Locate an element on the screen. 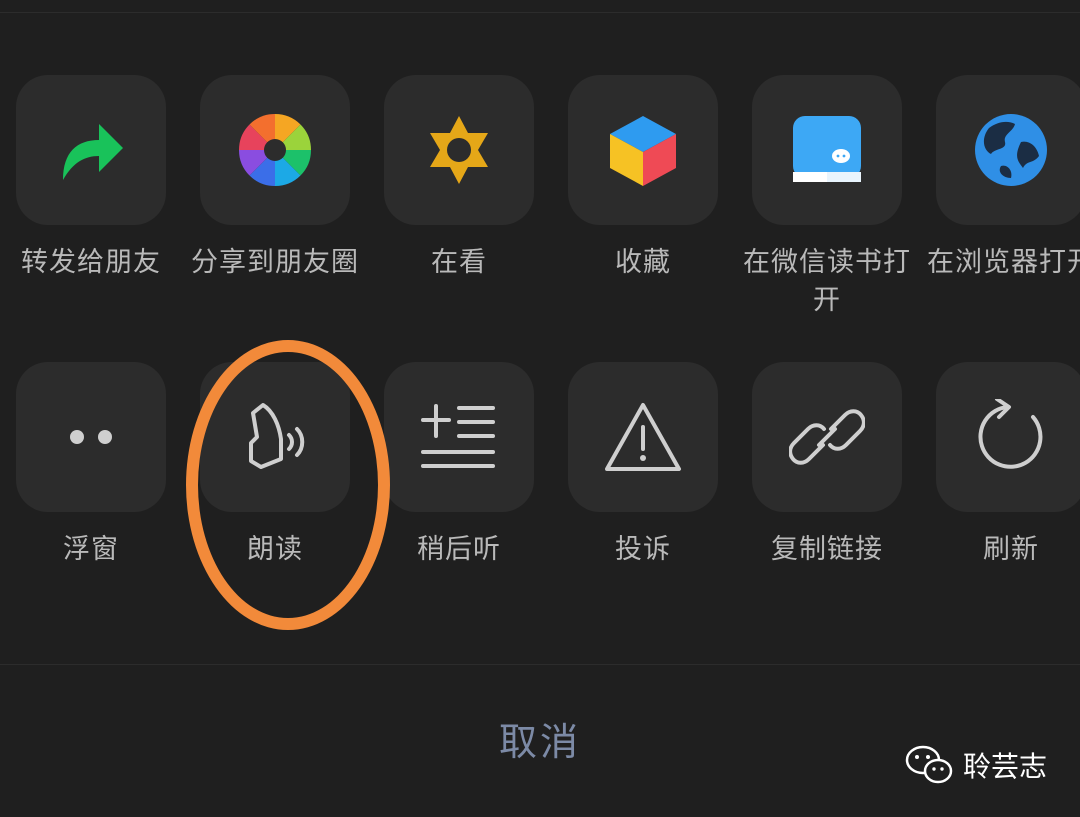  tile-label: 复制链接 is located at coordinates (827, 549).